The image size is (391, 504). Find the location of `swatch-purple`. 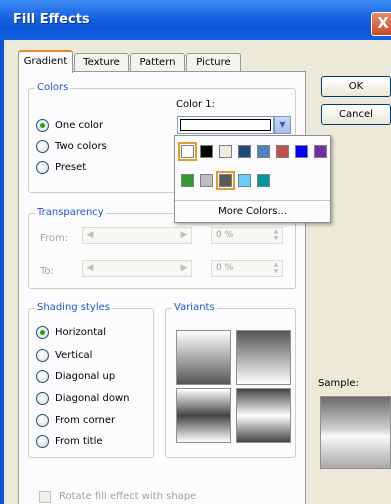

swatch-purple is located at coordinates (320, 151).